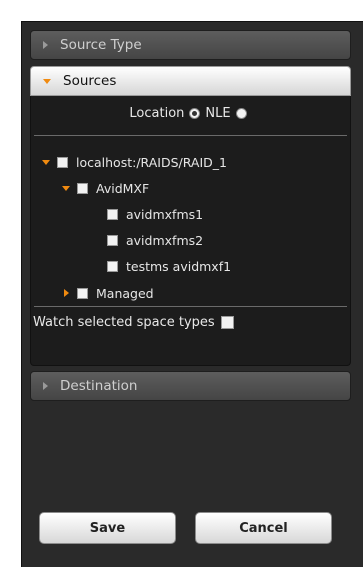 Image resolution: width=364 pixels, height=569 pixels. What do you see at coordinates (227, 322) in the screenshot?
I see `watch-selected-checkbox` at bounding box center [227, 322].